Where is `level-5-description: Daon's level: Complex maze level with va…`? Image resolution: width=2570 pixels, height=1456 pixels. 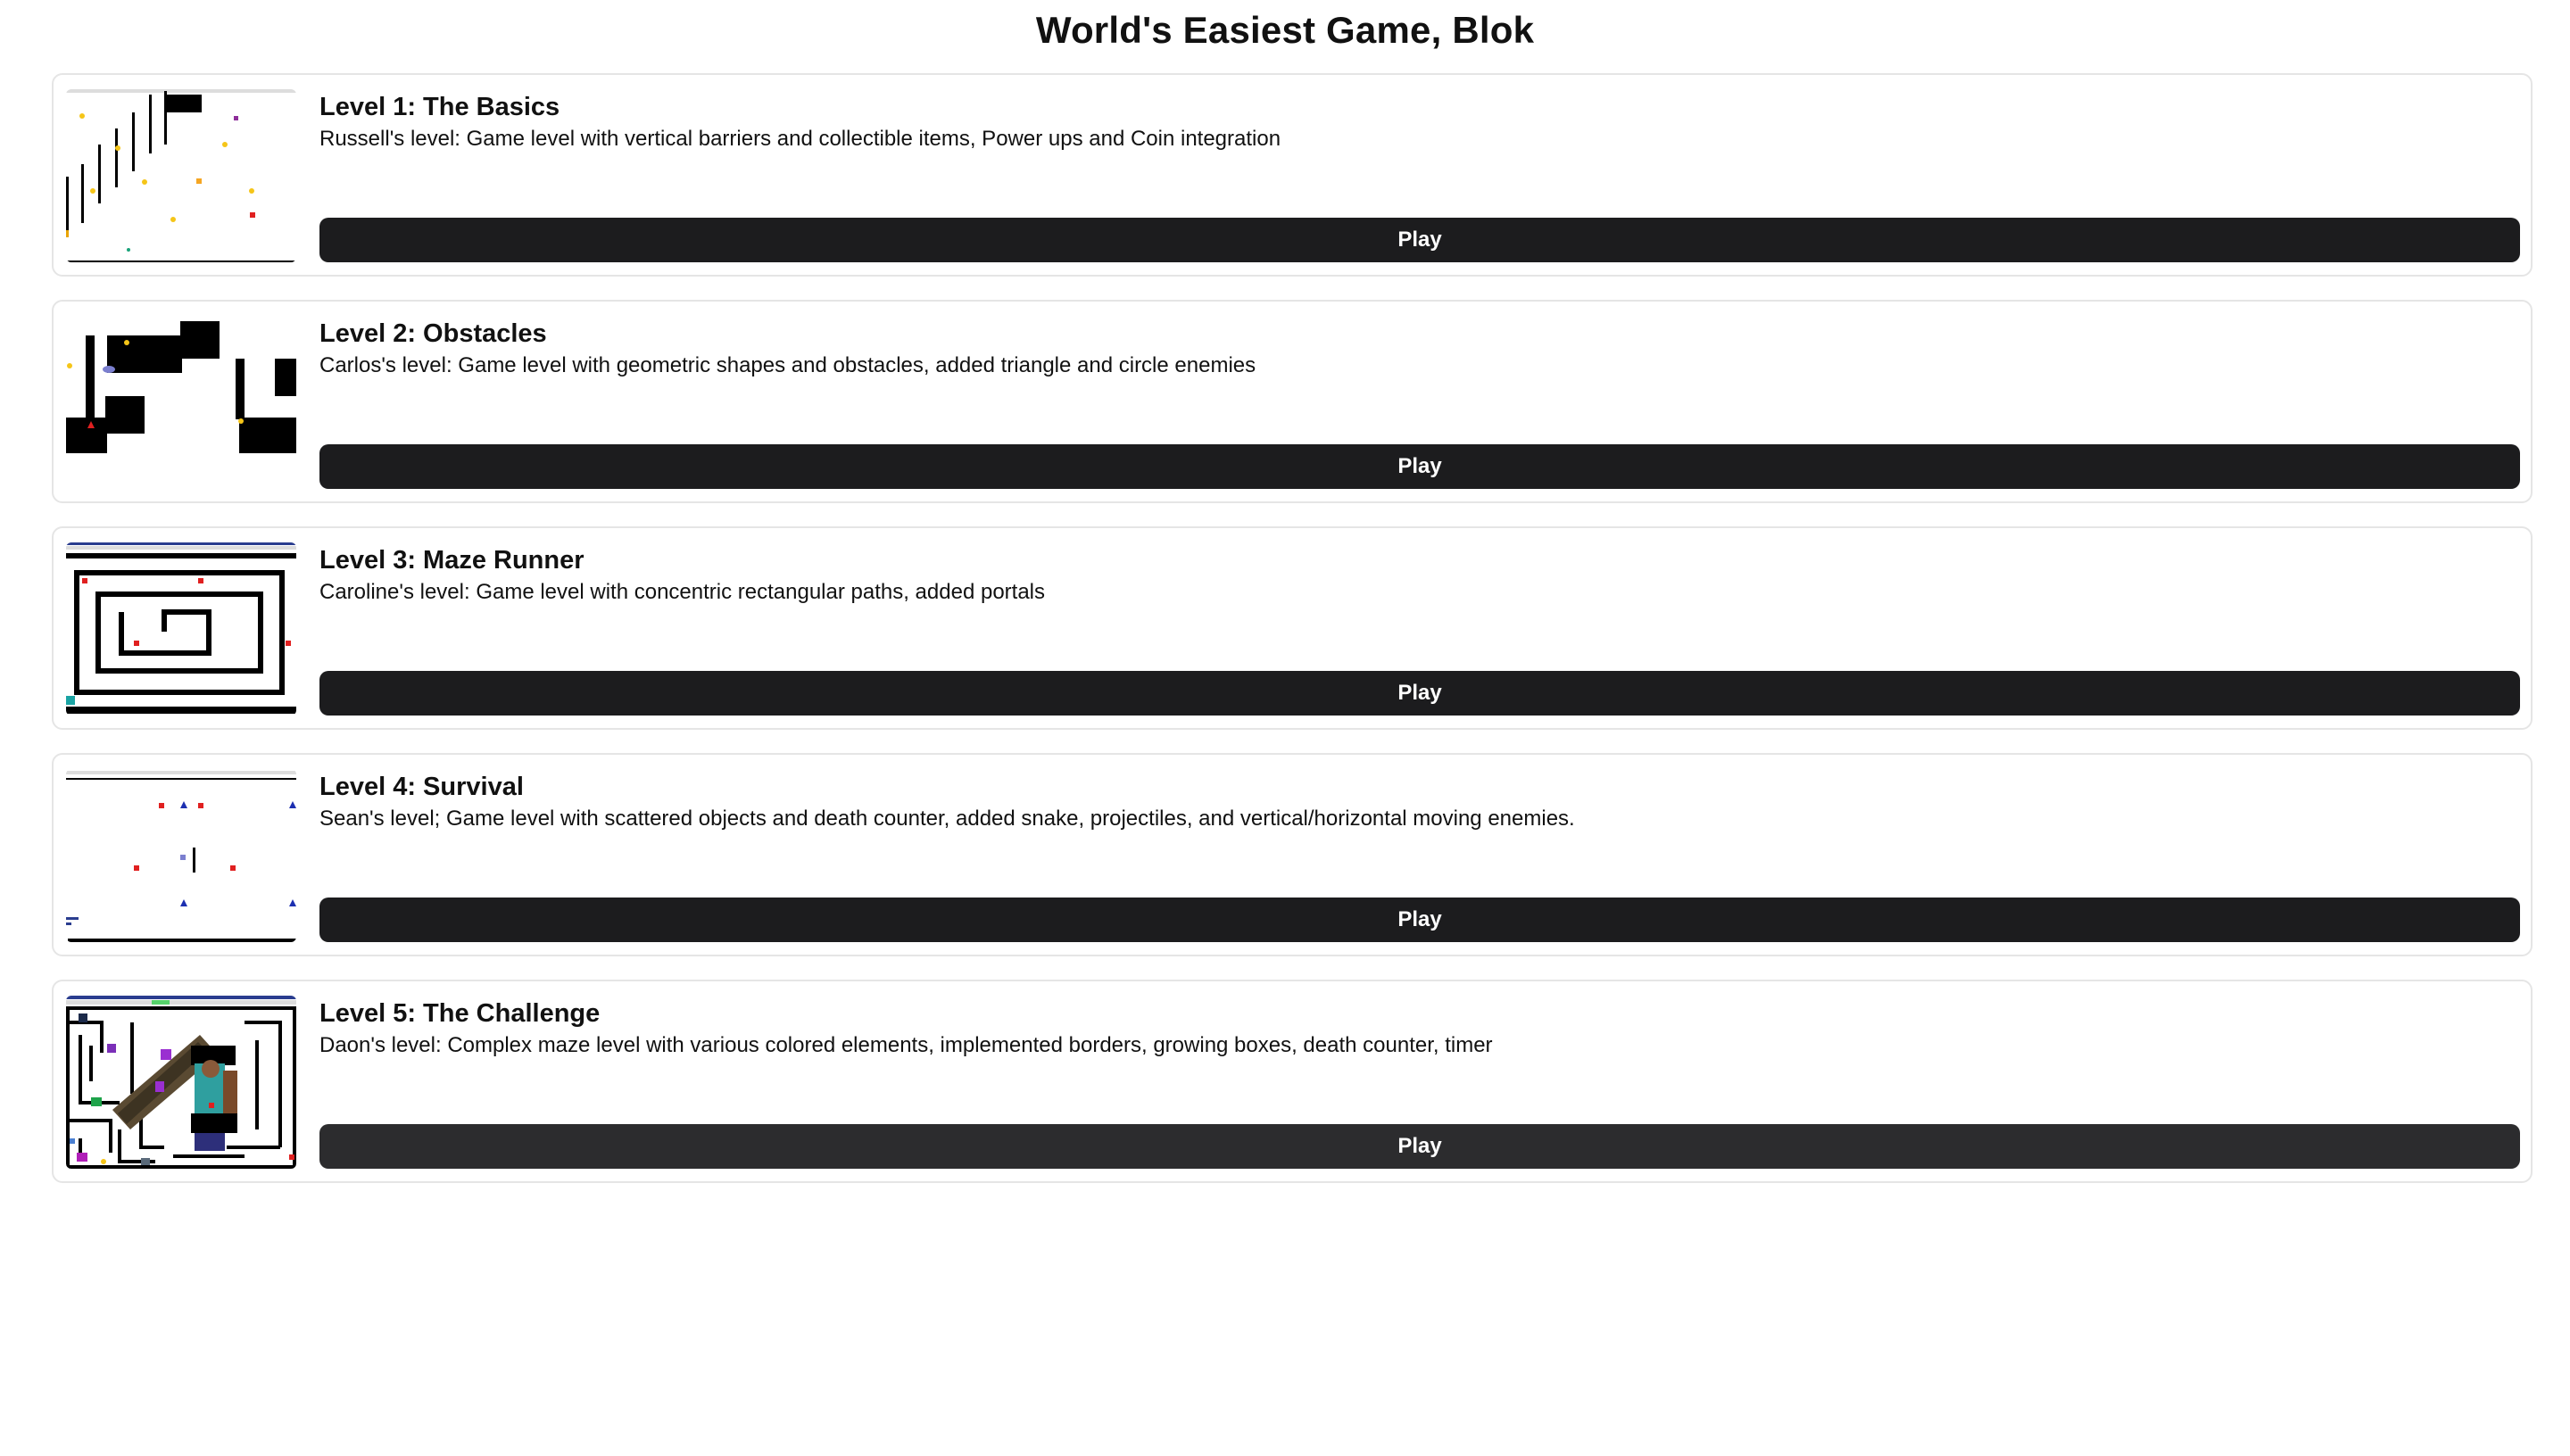 level-5-description: Daon's level: Complex maze level with va… is located at coordinates (906, 1045).